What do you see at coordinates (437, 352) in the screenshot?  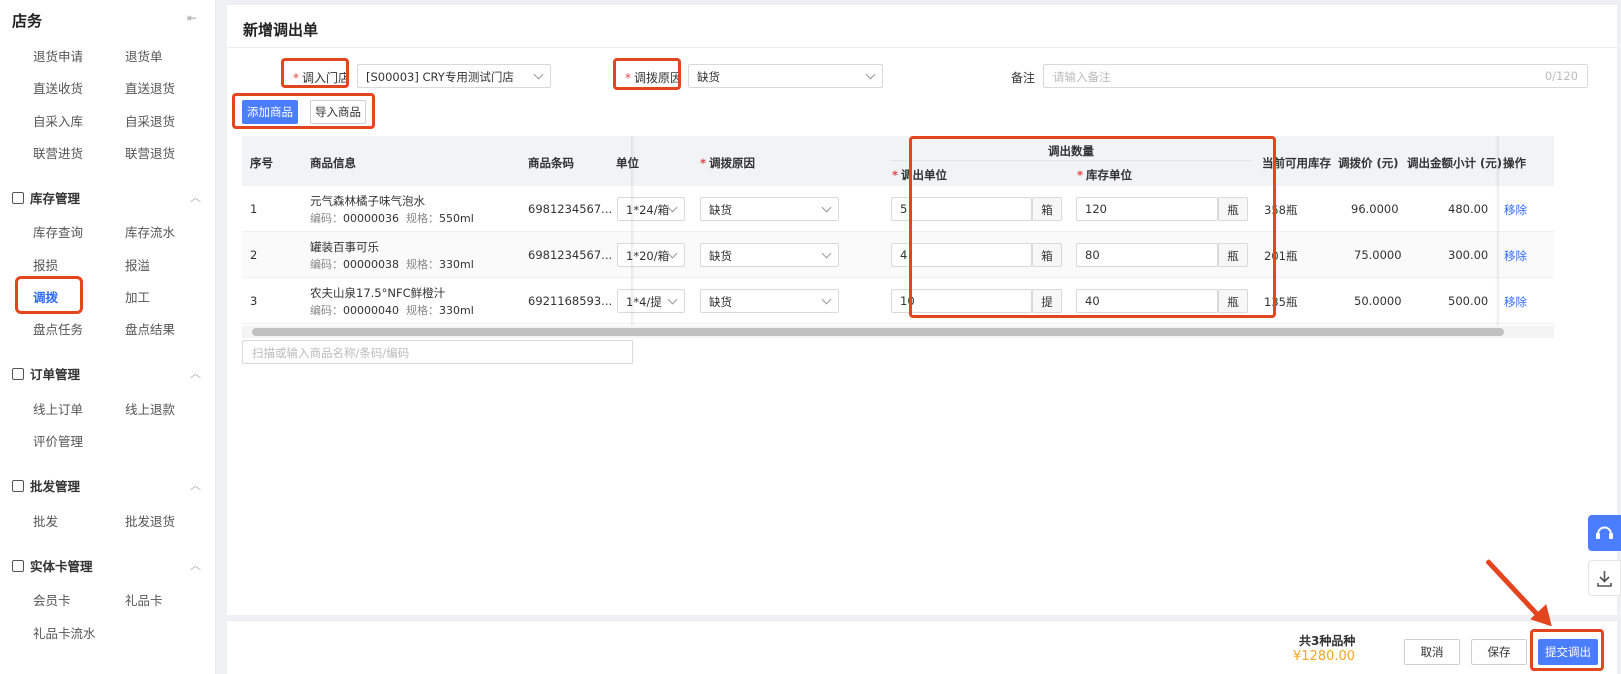 I see `scan-input: 扫描或输入商品名称/条码/编码` at bounding box center [437, 352].